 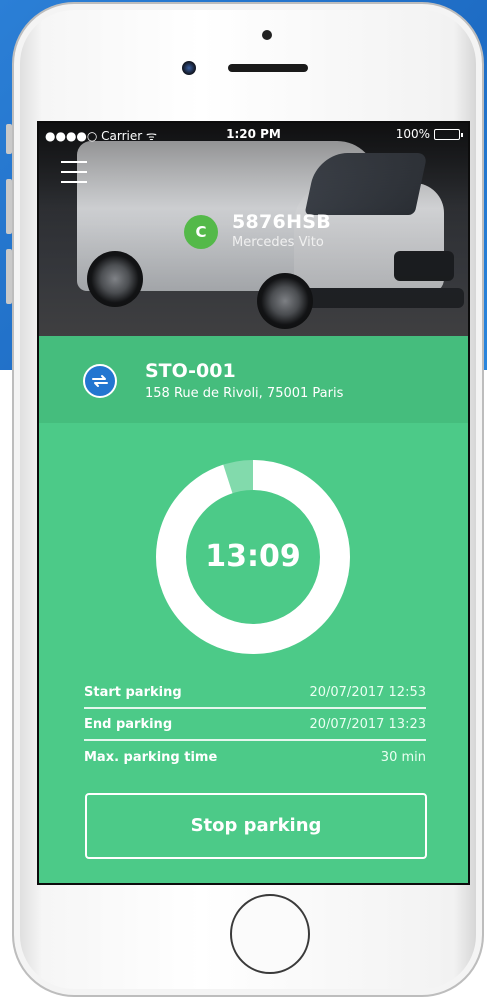 What do you see at coordinates (255, 693) in the screenshot?
I see `start-parking-row: Start parking 20/07/2017 12:53` at bounding box center [255, 693].